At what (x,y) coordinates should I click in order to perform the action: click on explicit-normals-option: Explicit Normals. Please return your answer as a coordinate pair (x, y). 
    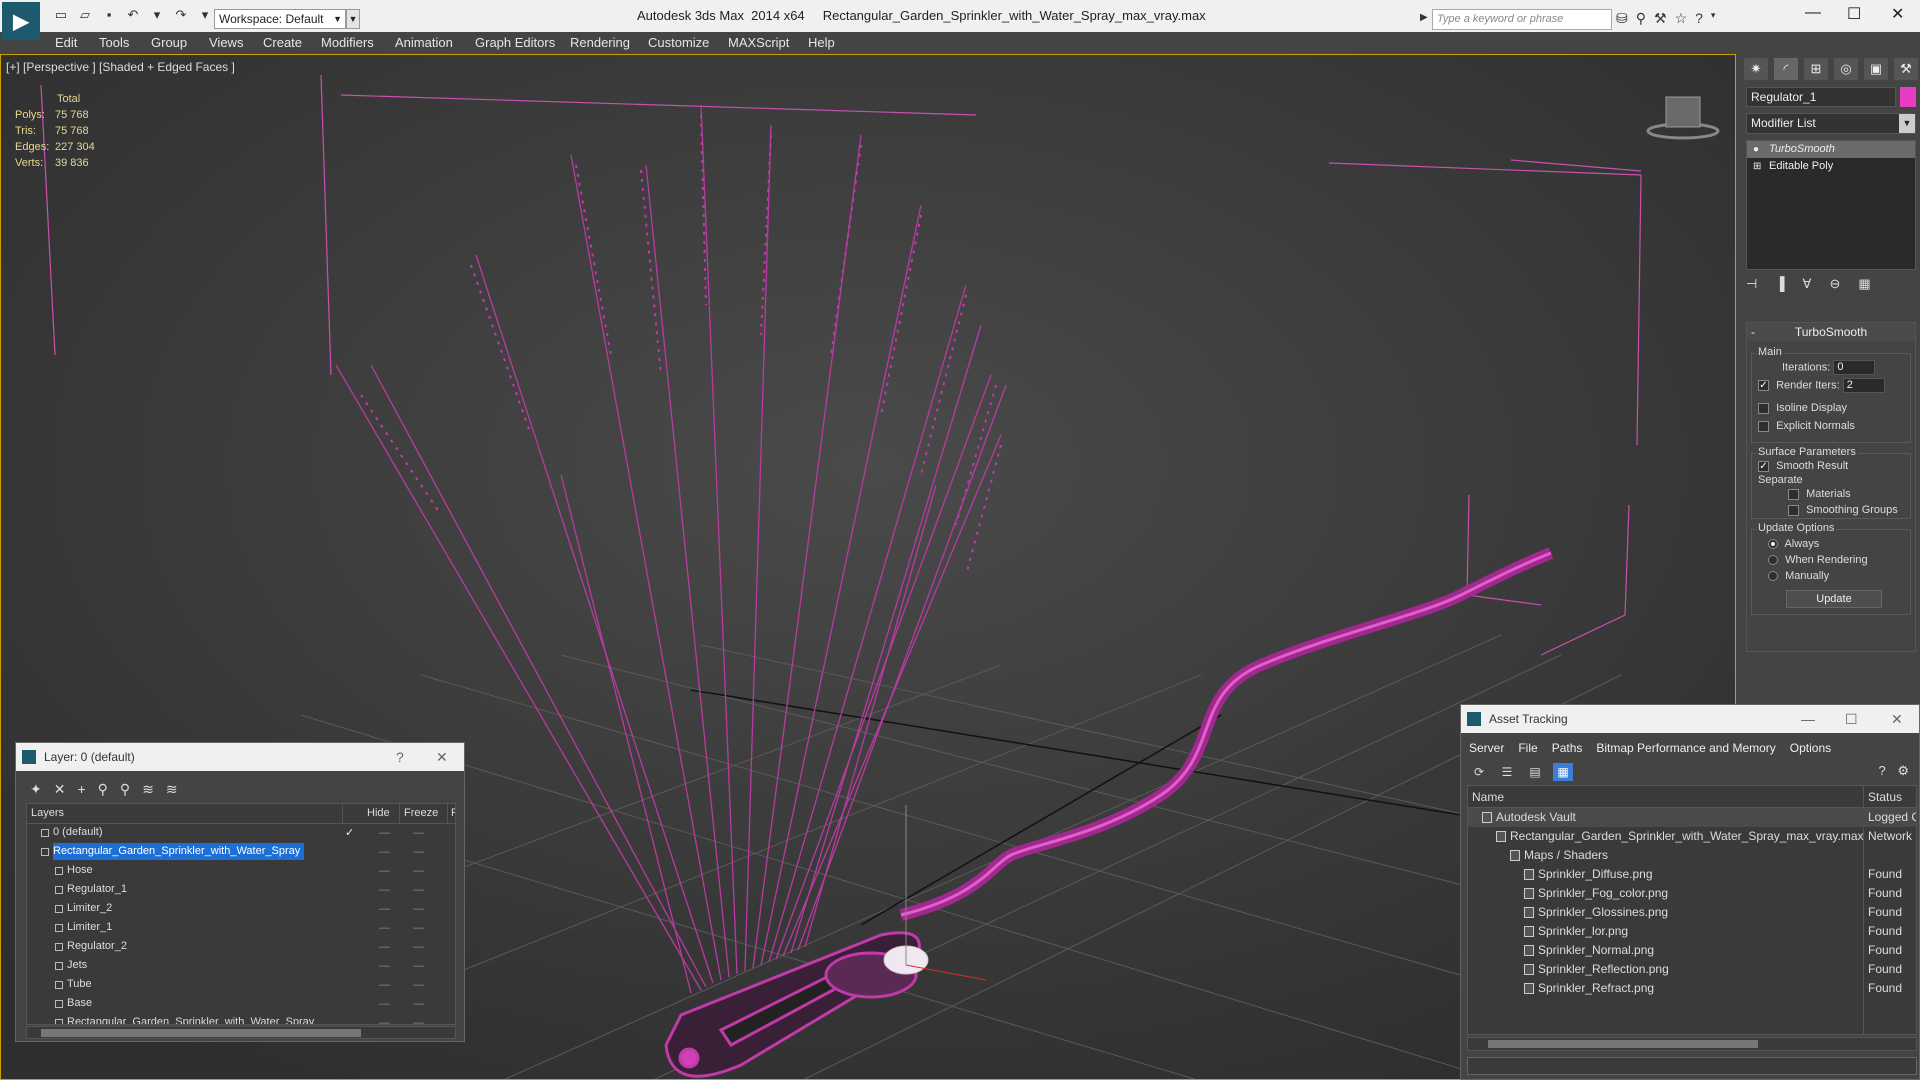
    Looking at the image, I should click on (1806, 426).